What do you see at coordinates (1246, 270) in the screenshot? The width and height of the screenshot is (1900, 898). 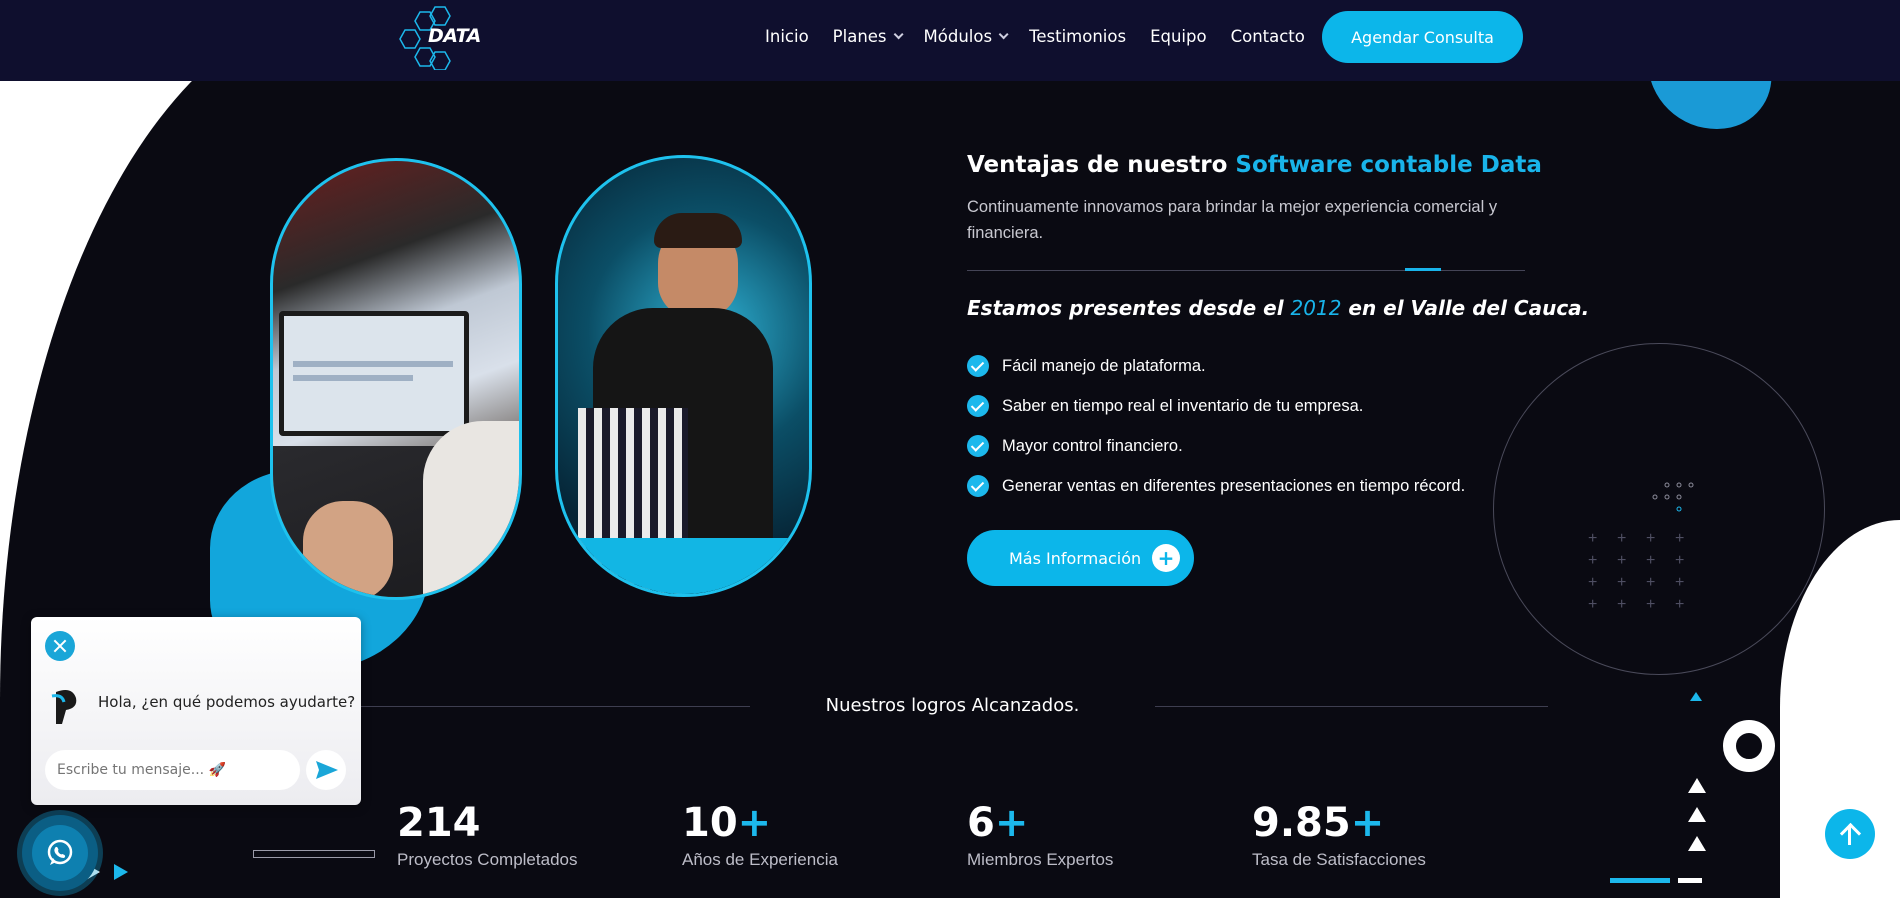 I see `divider` at bounding box center [1246, 270].